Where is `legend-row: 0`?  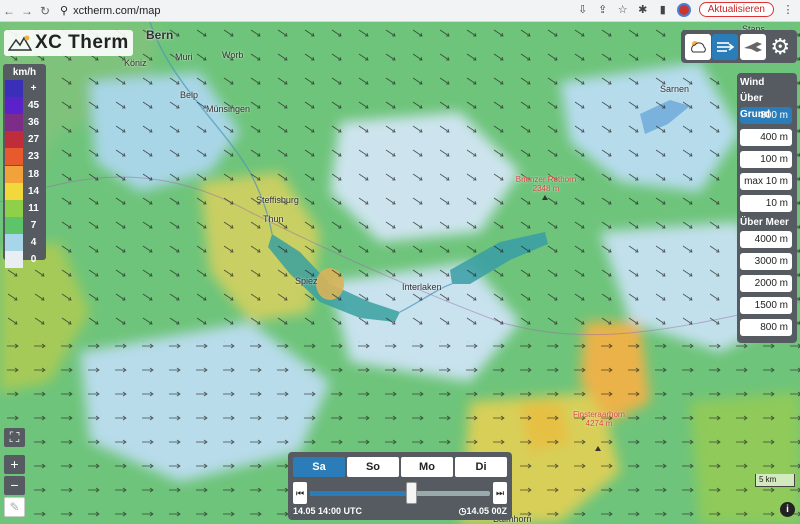 legend-row: 0 is located at coordinates (24, 259).